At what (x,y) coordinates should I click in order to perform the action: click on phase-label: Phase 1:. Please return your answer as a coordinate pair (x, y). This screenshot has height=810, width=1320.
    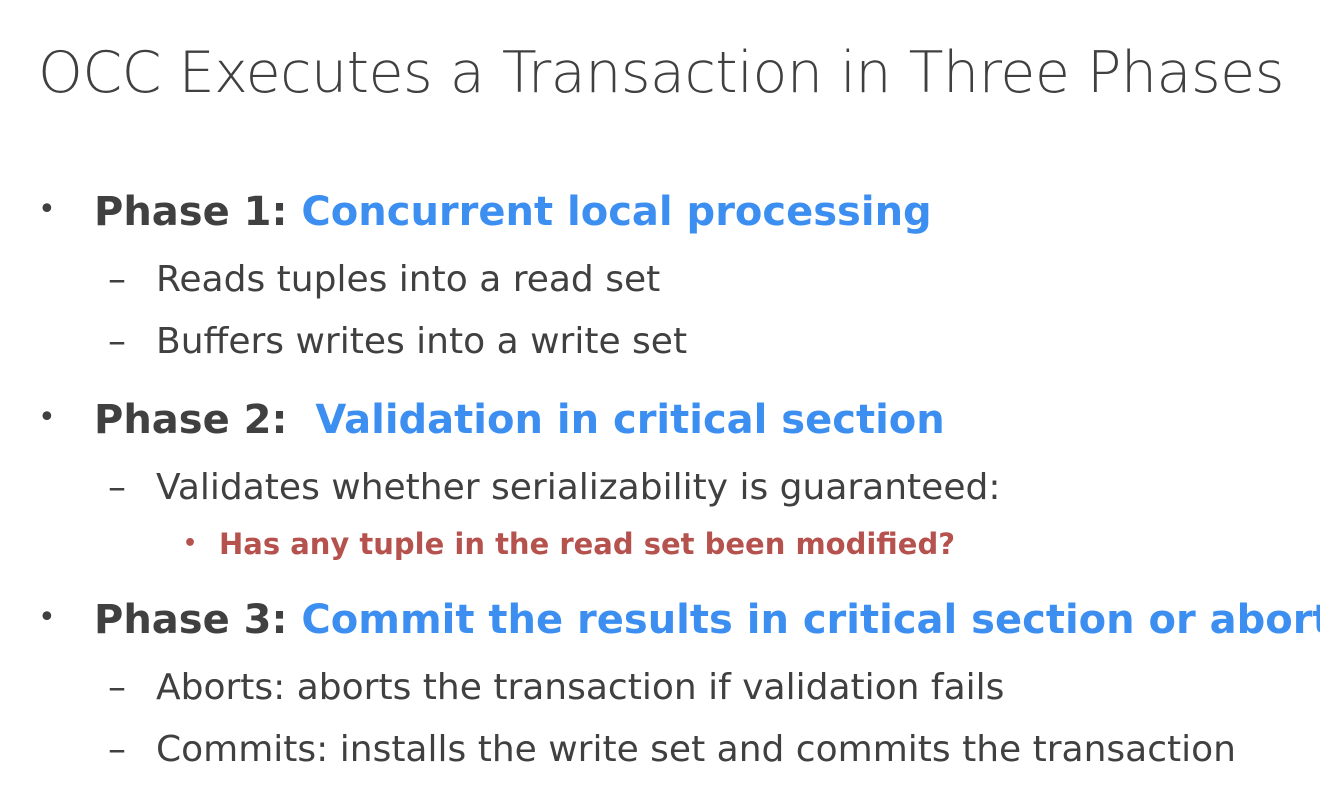
    Looking at the image, I should click on (191, 212).